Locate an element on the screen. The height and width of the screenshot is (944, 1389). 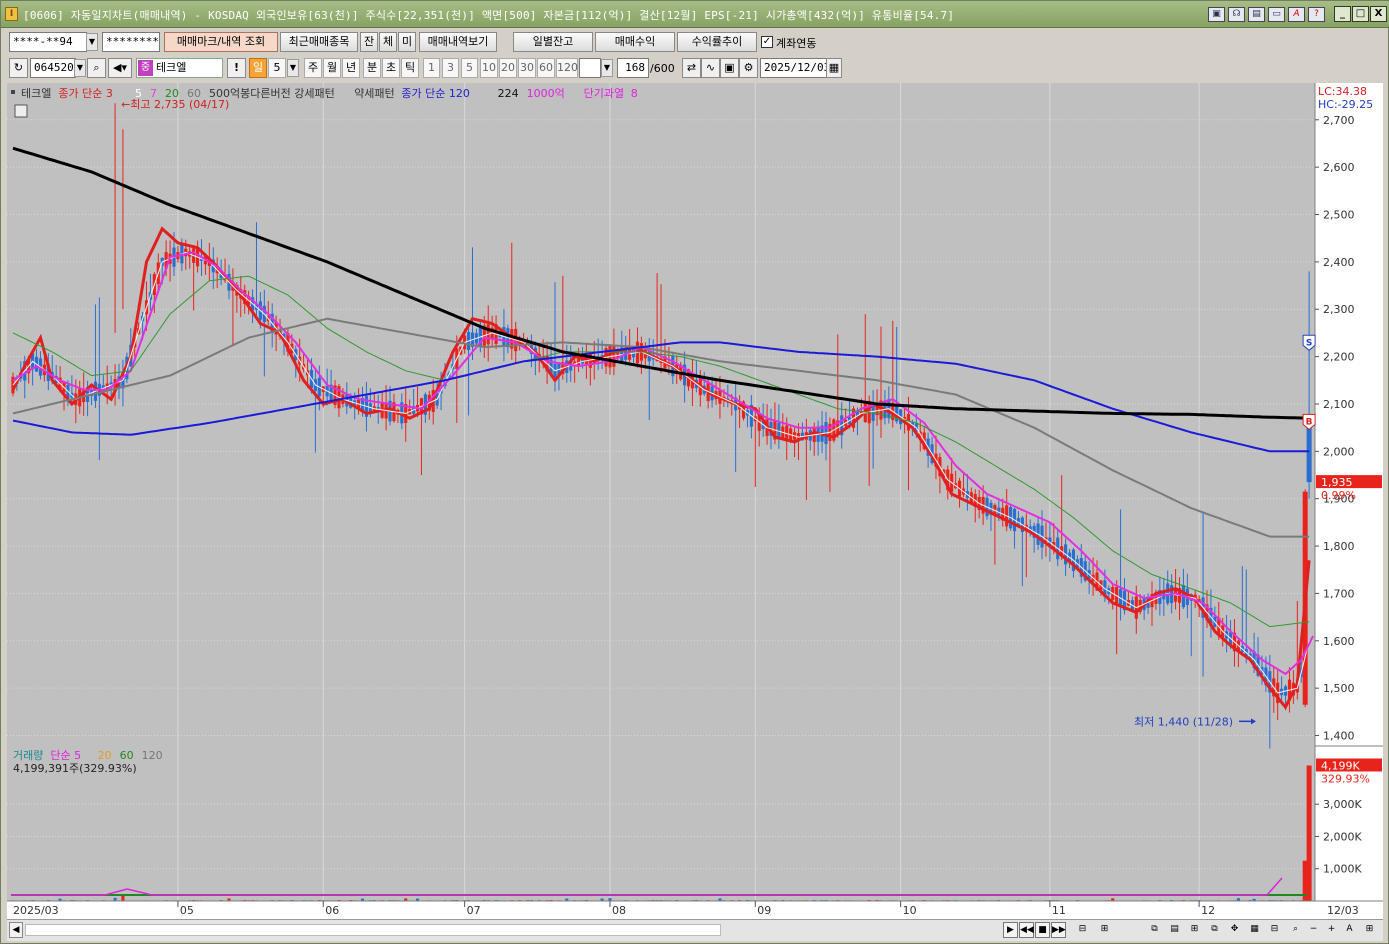
maximize-button: □ is located at coordinates (1360, 14).